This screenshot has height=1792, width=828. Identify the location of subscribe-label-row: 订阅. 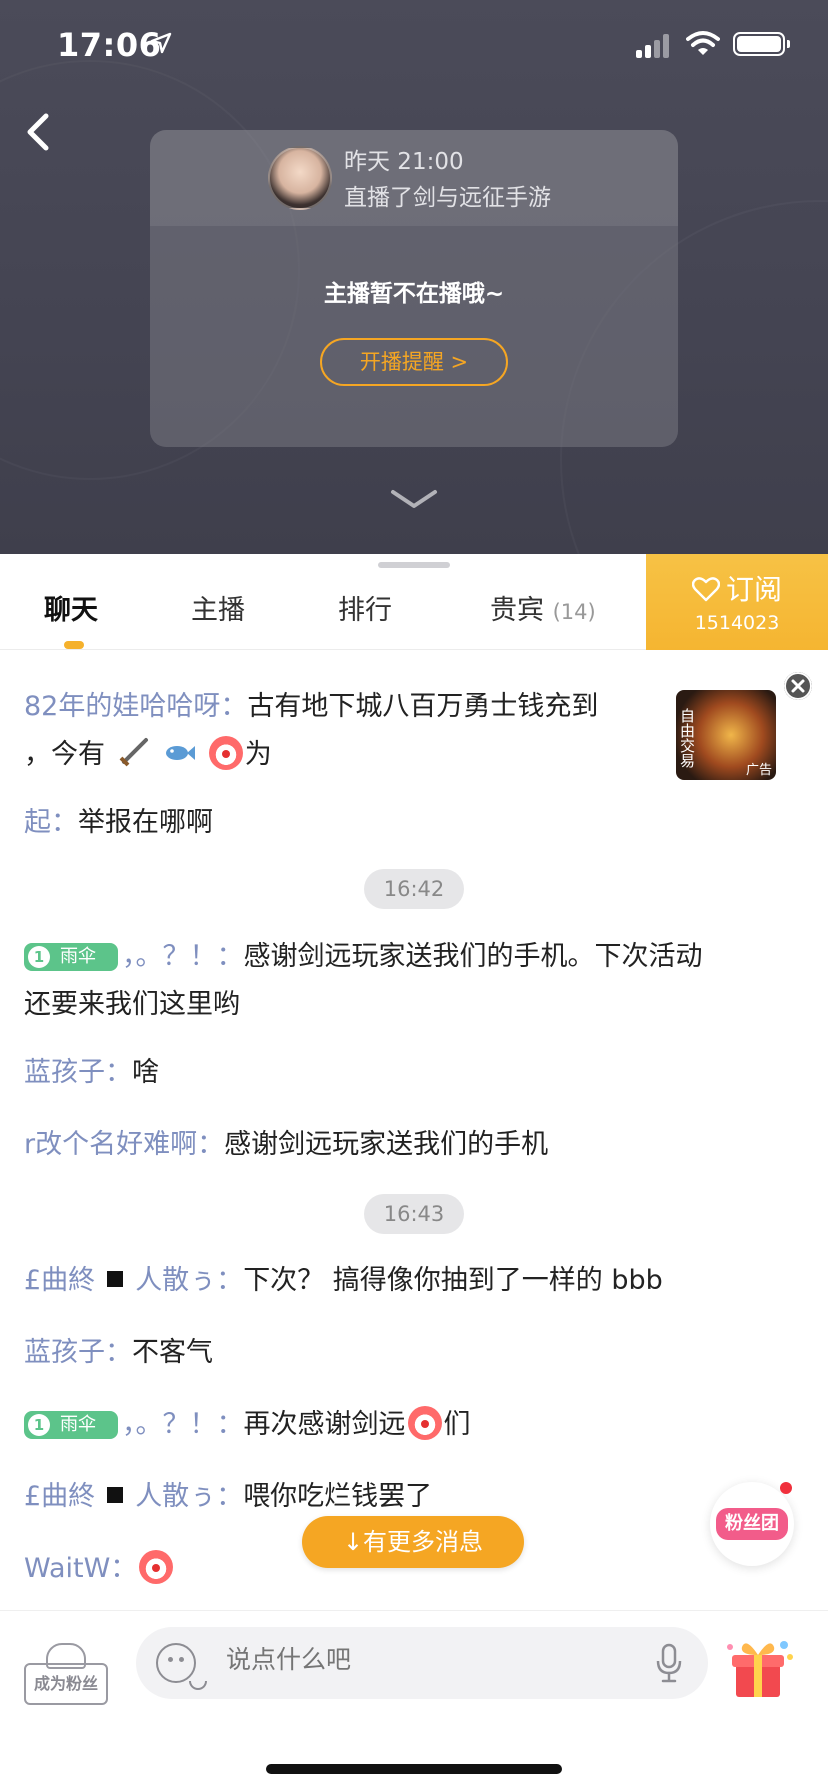
(737, 588).